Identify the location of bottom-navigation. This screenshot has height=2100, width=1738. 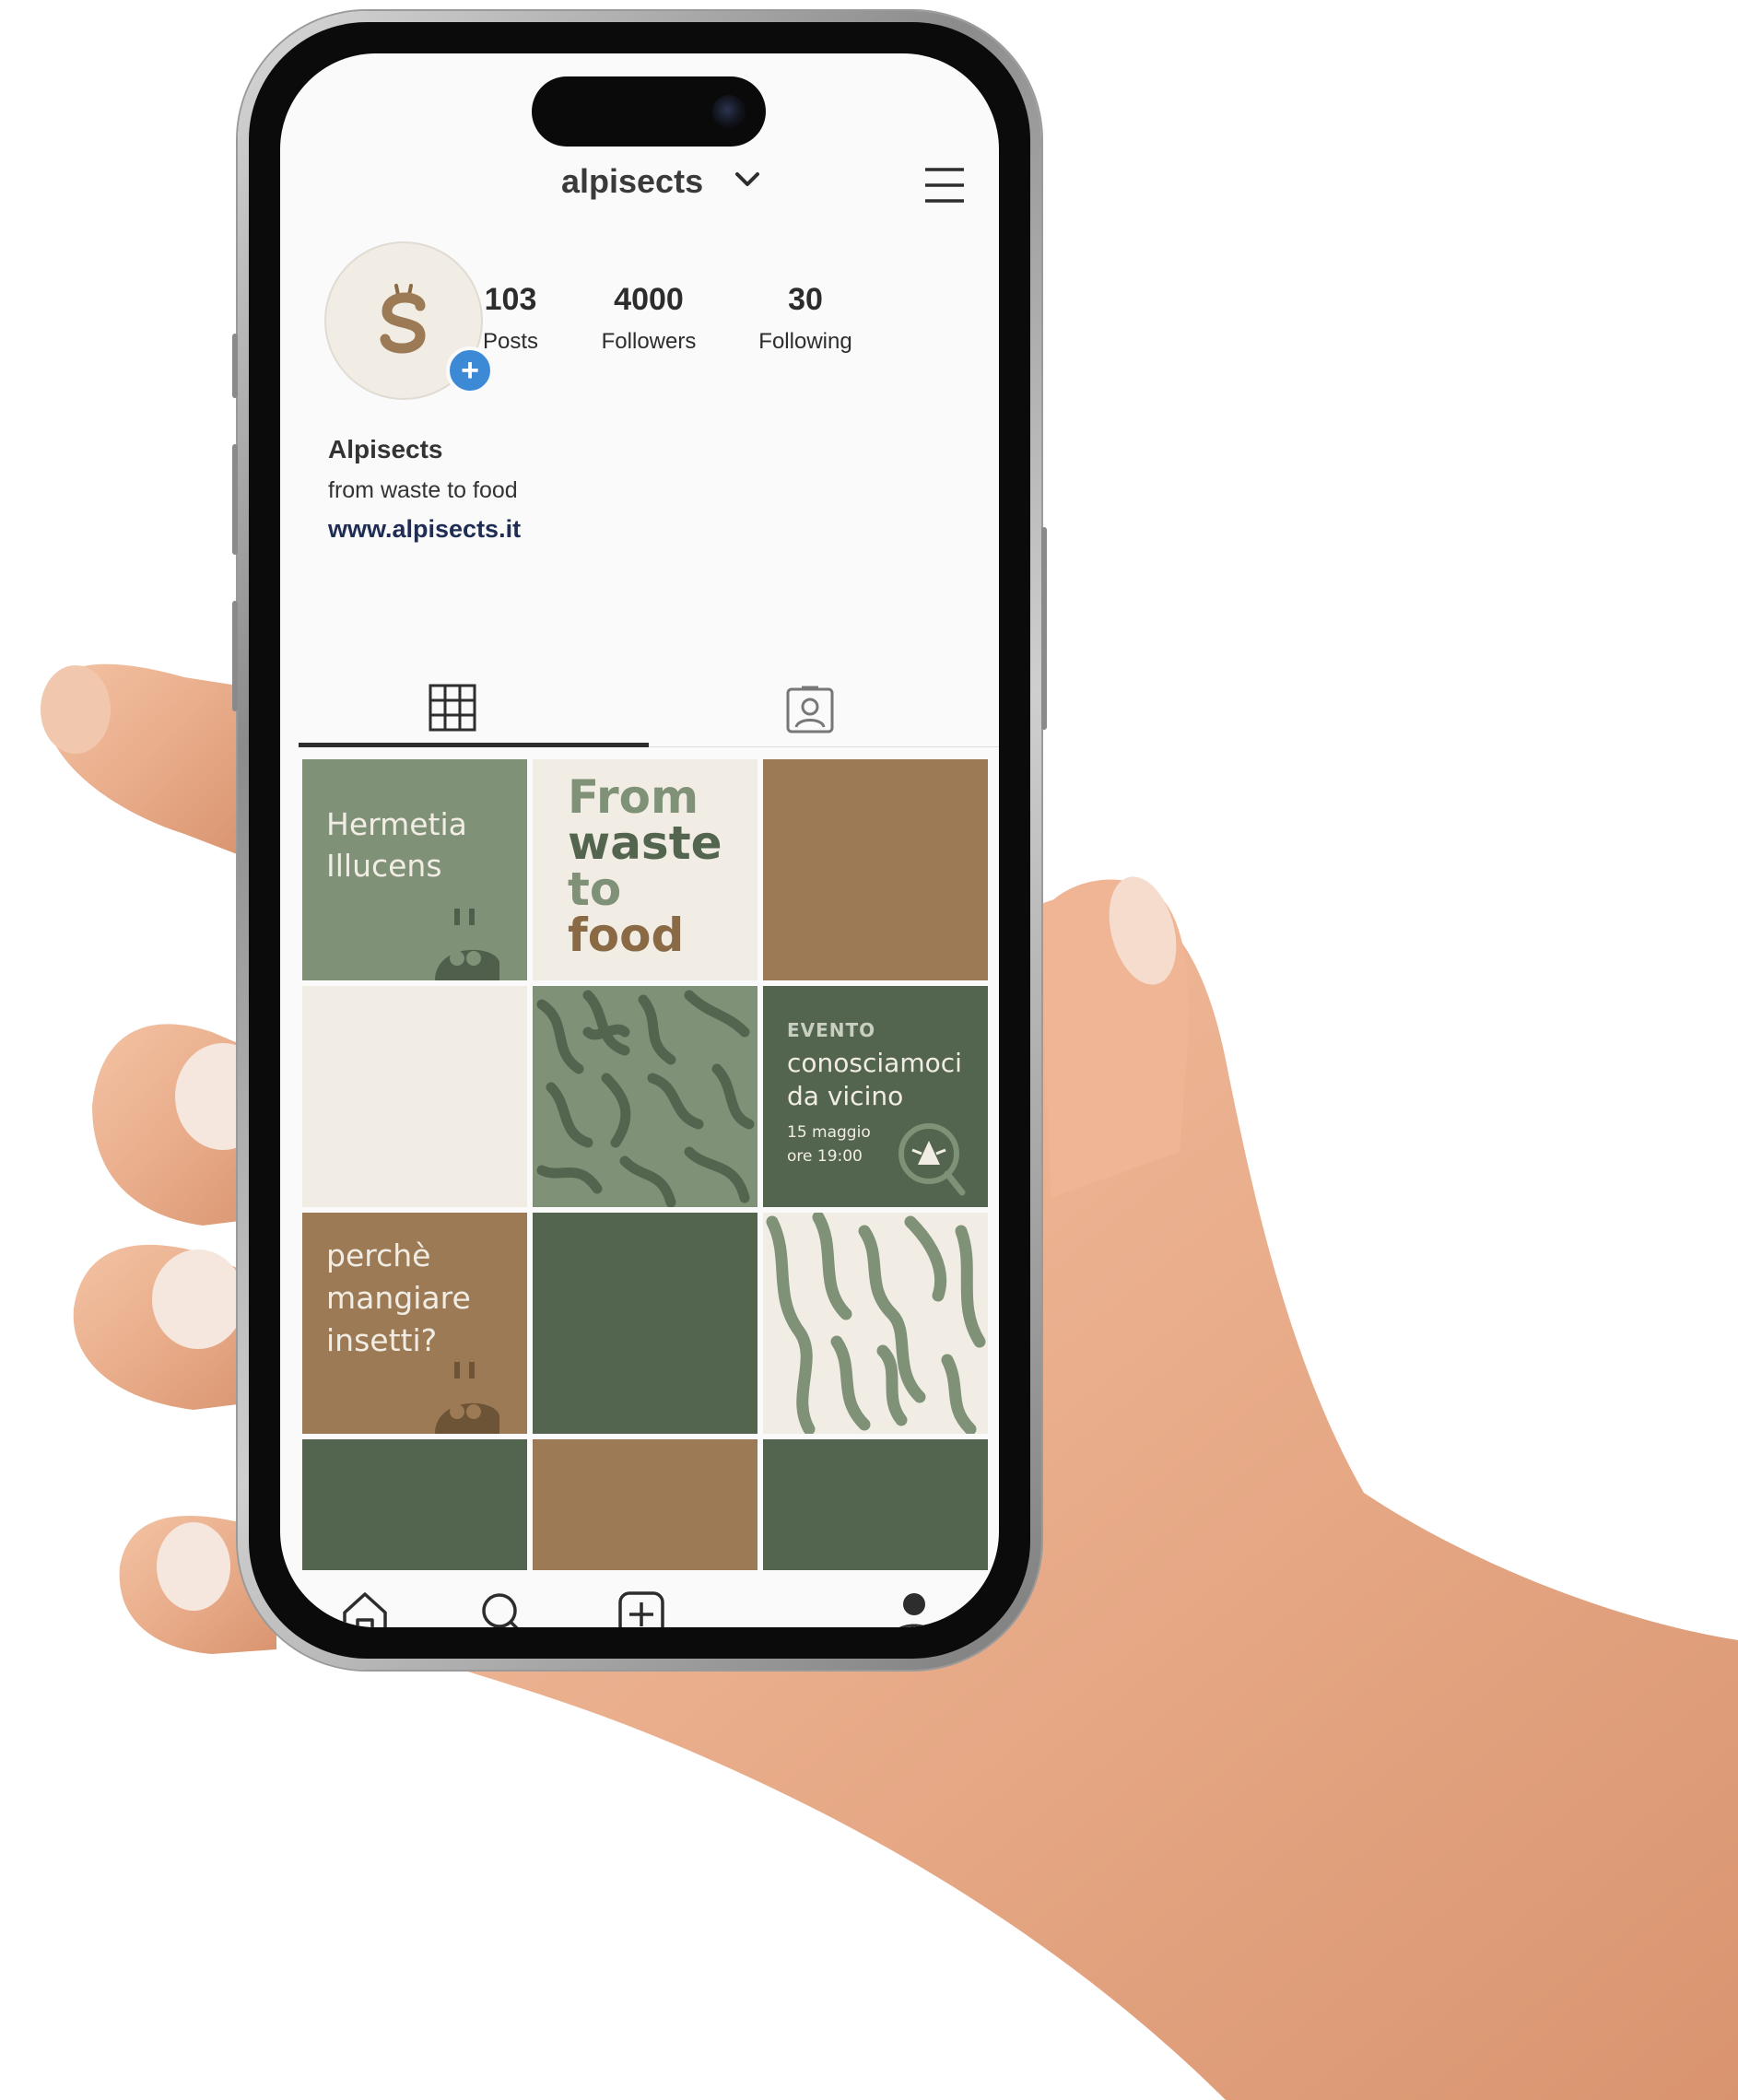
(639, 1598).